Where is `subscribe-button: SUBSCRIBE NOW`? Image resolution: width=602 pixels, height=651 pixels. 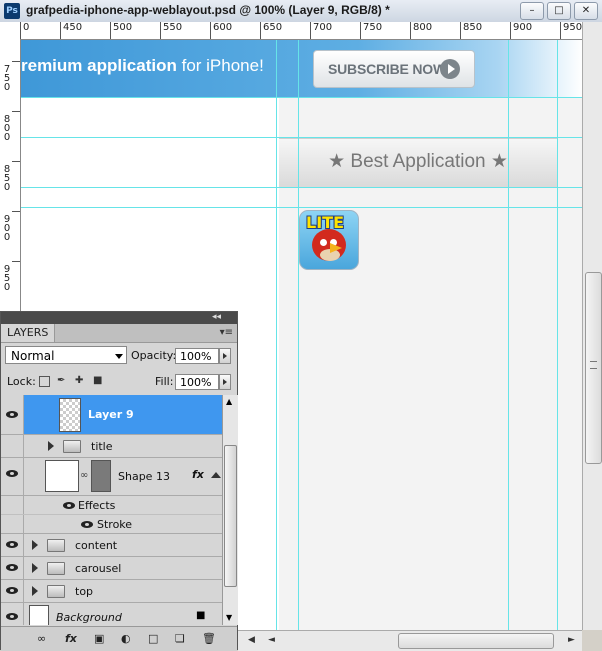
subscribe-button: SUBSCRIBE NOW is located at coordinates (394, 69).